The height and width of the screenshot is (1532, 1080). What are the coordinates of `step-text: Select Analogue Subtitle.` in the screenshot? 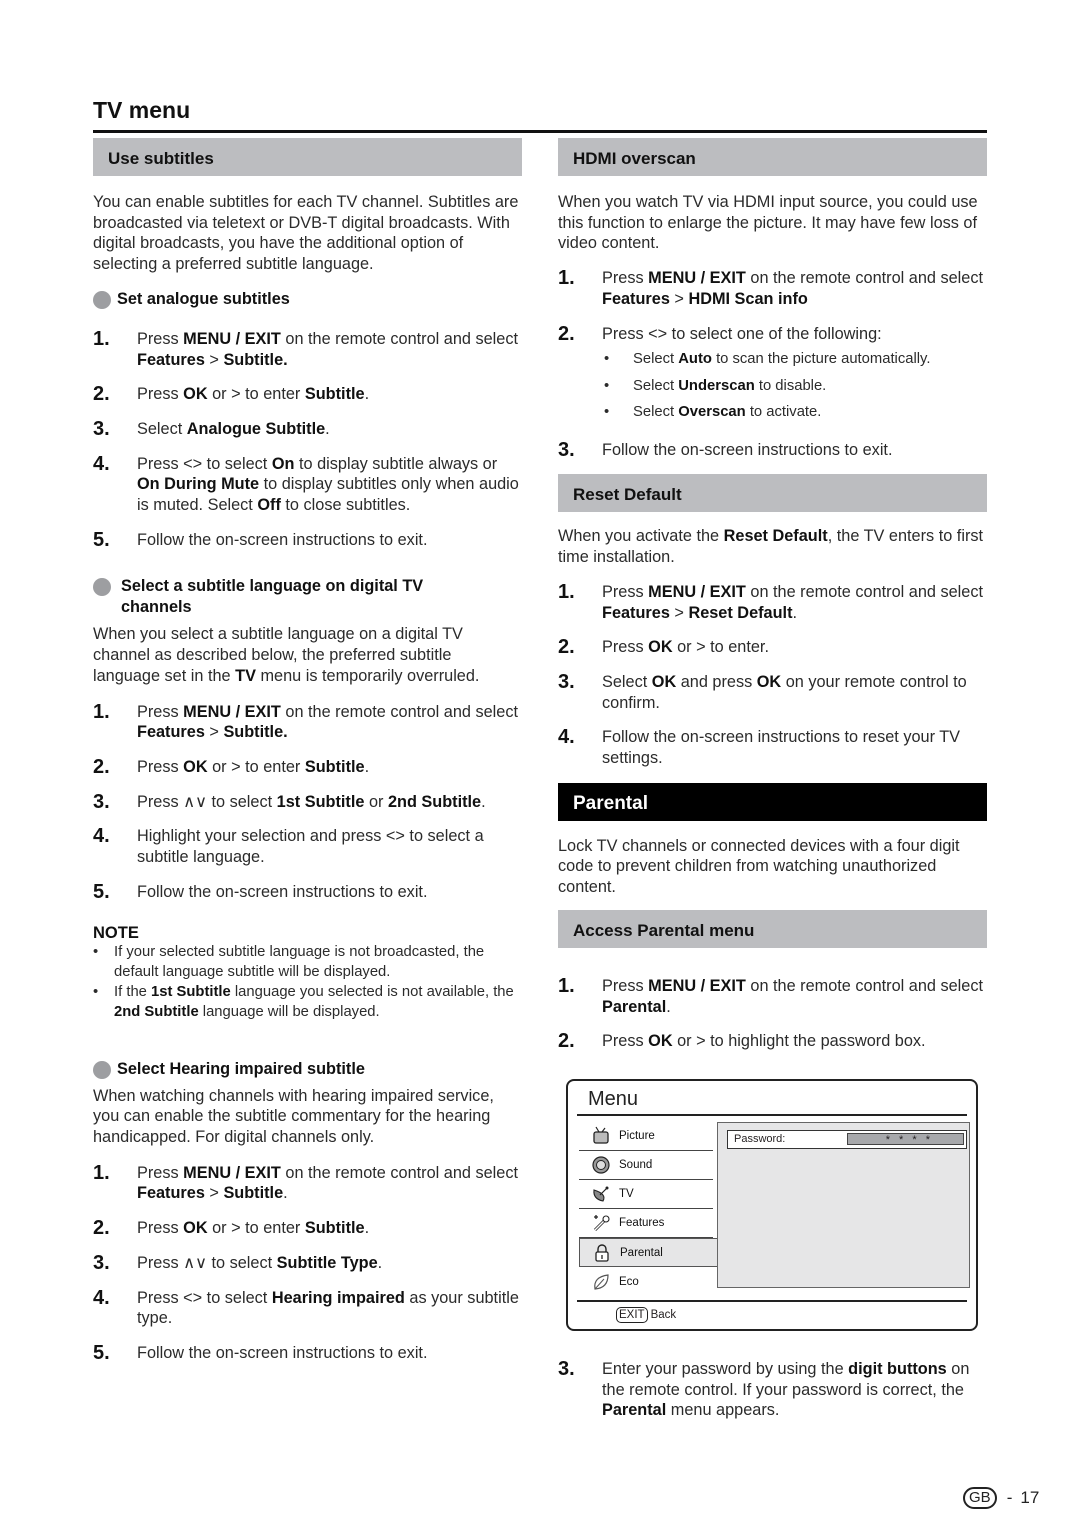 It's located at (233, 428).